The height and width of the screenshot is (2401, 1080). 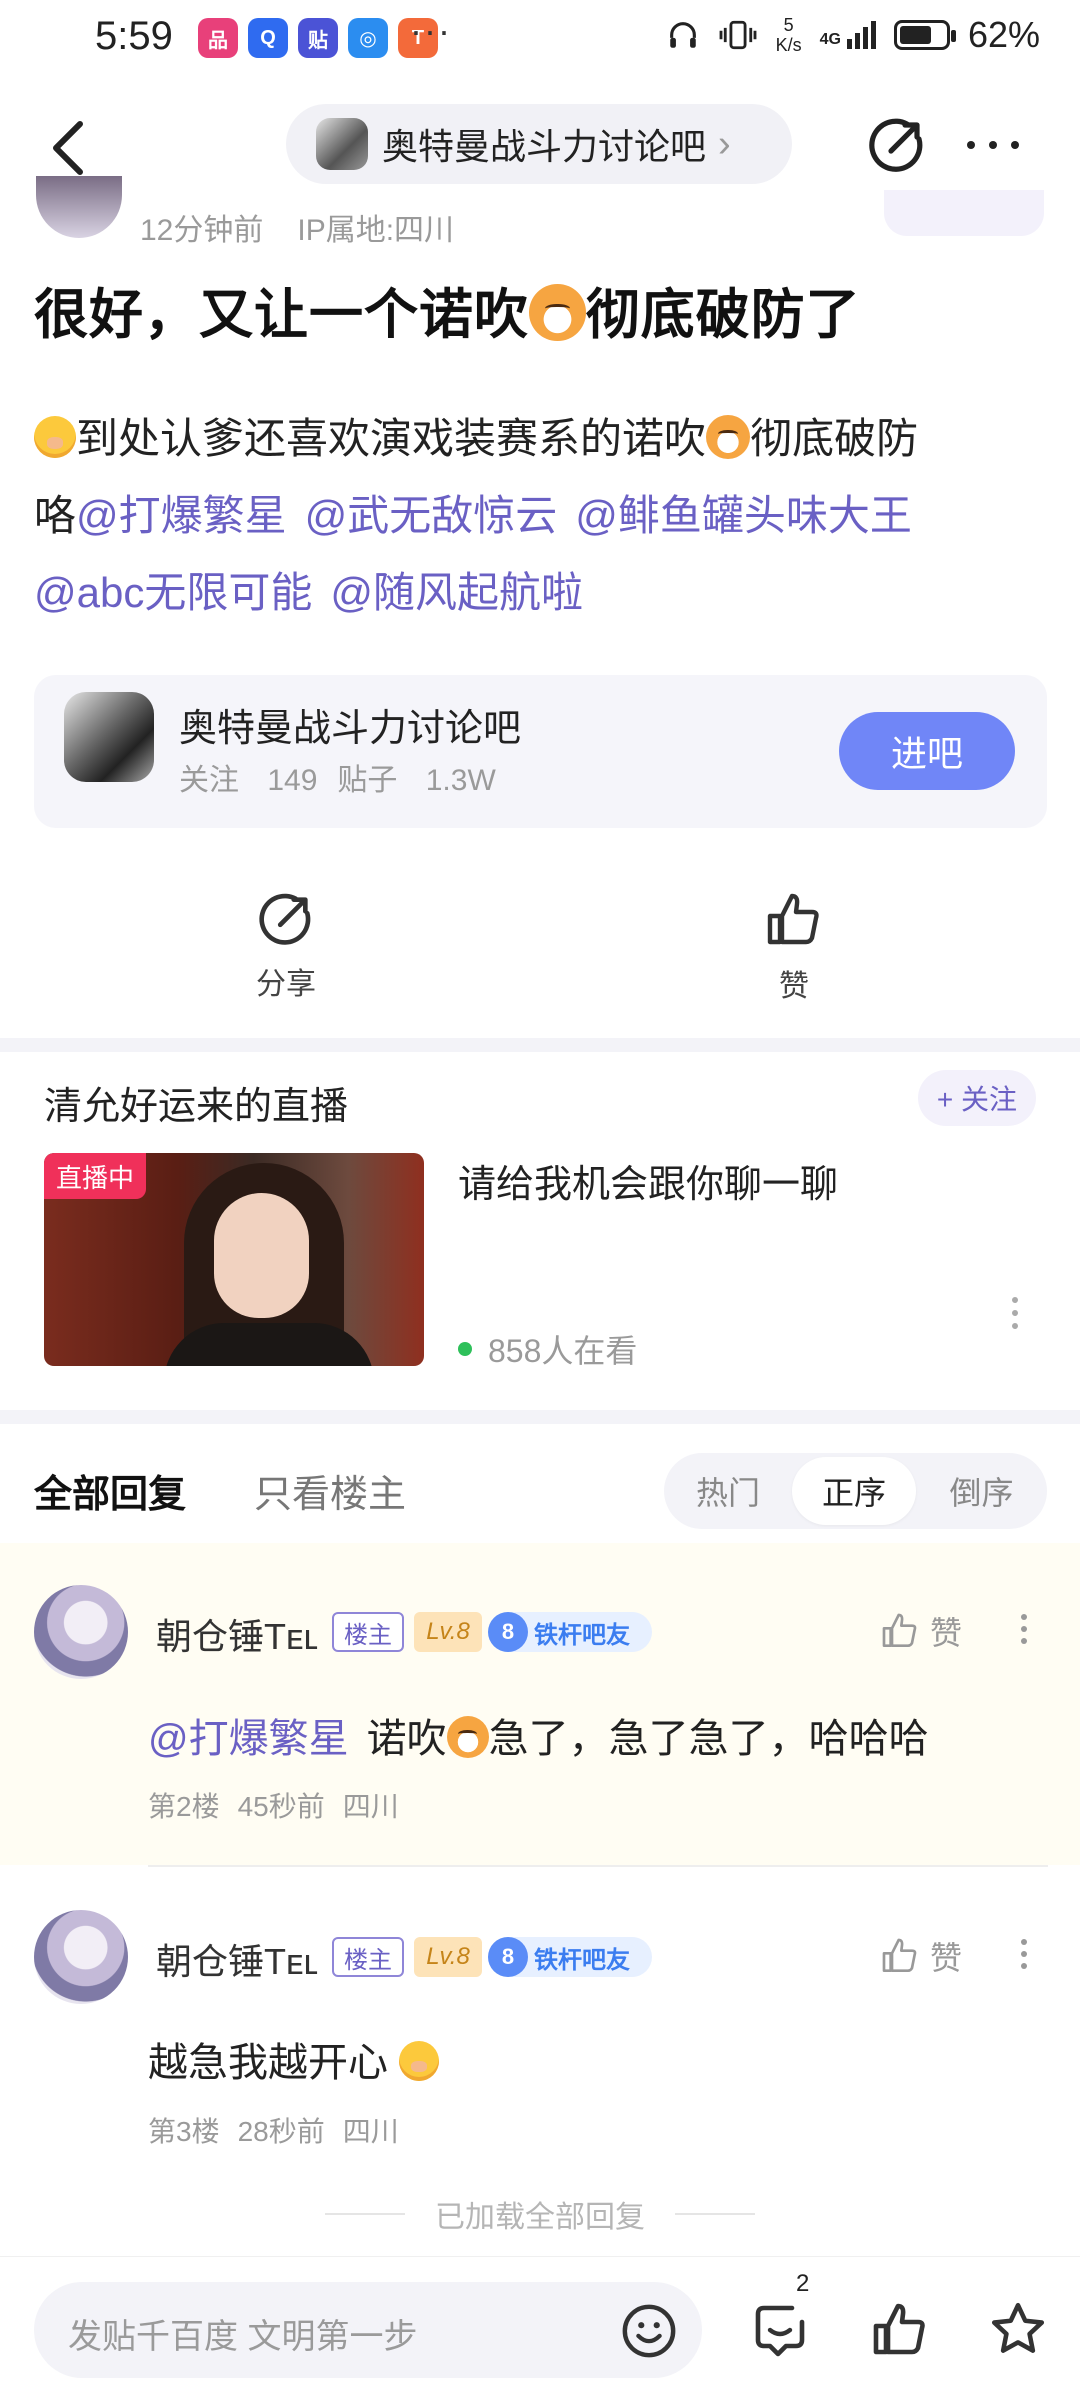 What do you see at coordinates (728, 1491) in the screenshot?
I see `sort-hot: 热门` at bounding box center [728, 1491].